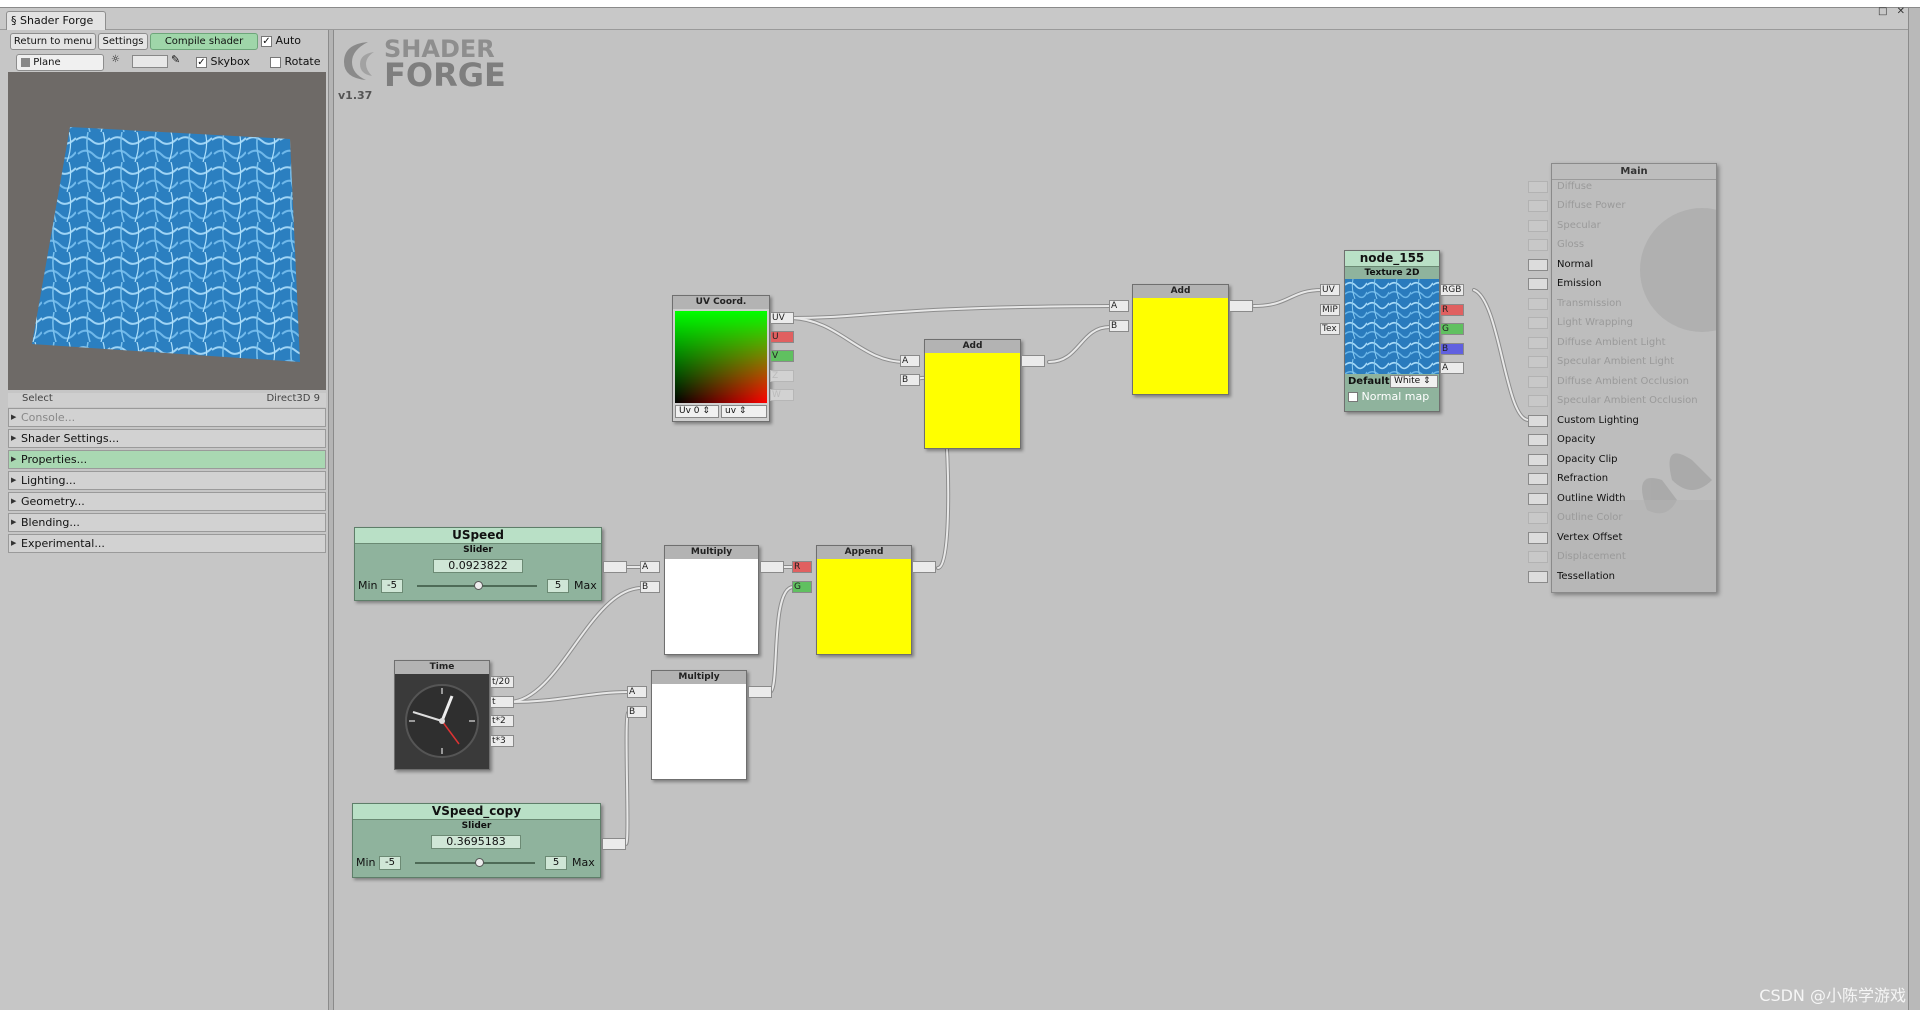 The width and height of the screenshot is (1920, 1010). Describe the element at coordinates (721, 358) in the screenshot. I see `uv-coord-node: UV Coord. Uv 0 ⇕ uv ⇕` at that location.